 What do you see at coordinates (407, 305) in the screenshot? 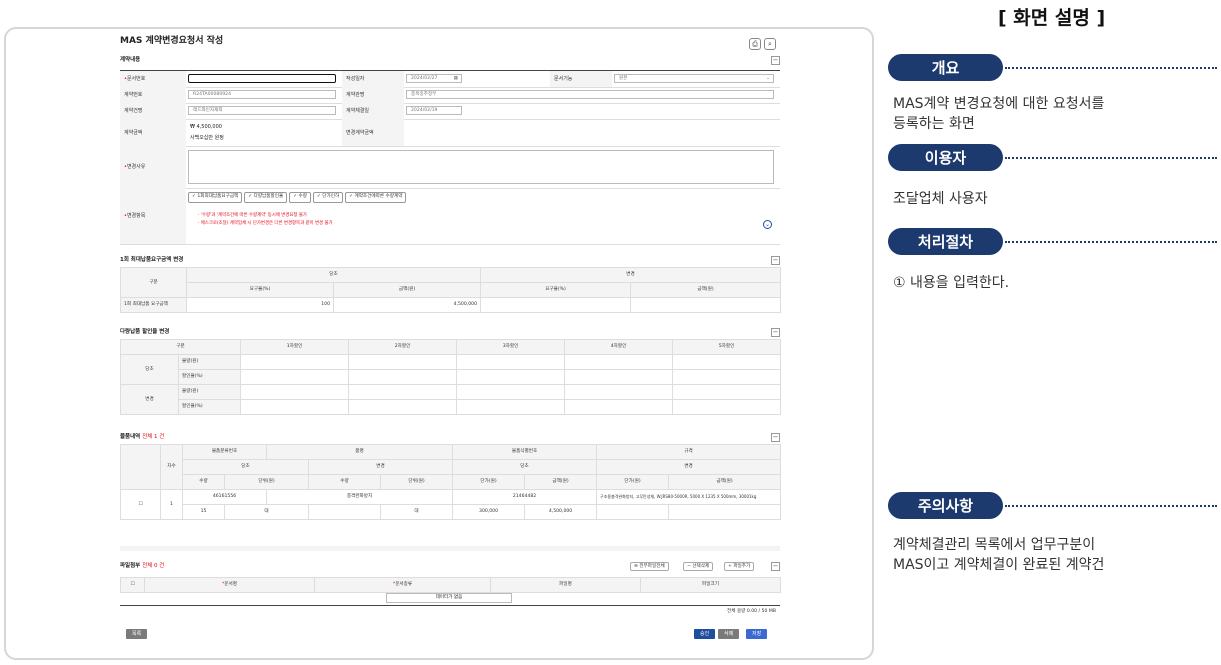
I see `max-amount-value: 4,500,000` at bounding box center [407, 305].